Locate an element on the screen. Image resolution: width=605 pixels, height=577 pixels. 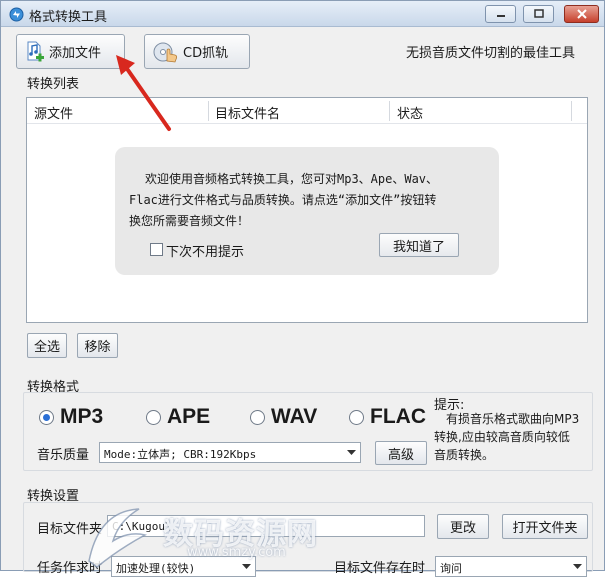
maximize-button is located at coordinates (538, 14).